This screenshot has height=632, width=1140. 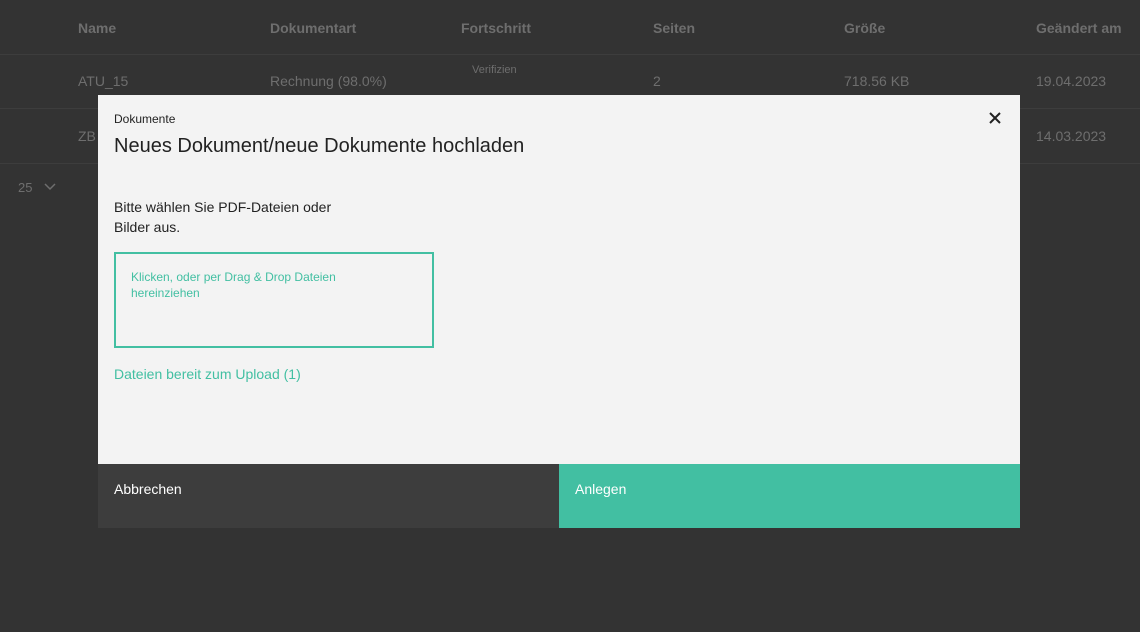 I want to click on column-header-date: Geändert am, so click(x=1079, y=28).